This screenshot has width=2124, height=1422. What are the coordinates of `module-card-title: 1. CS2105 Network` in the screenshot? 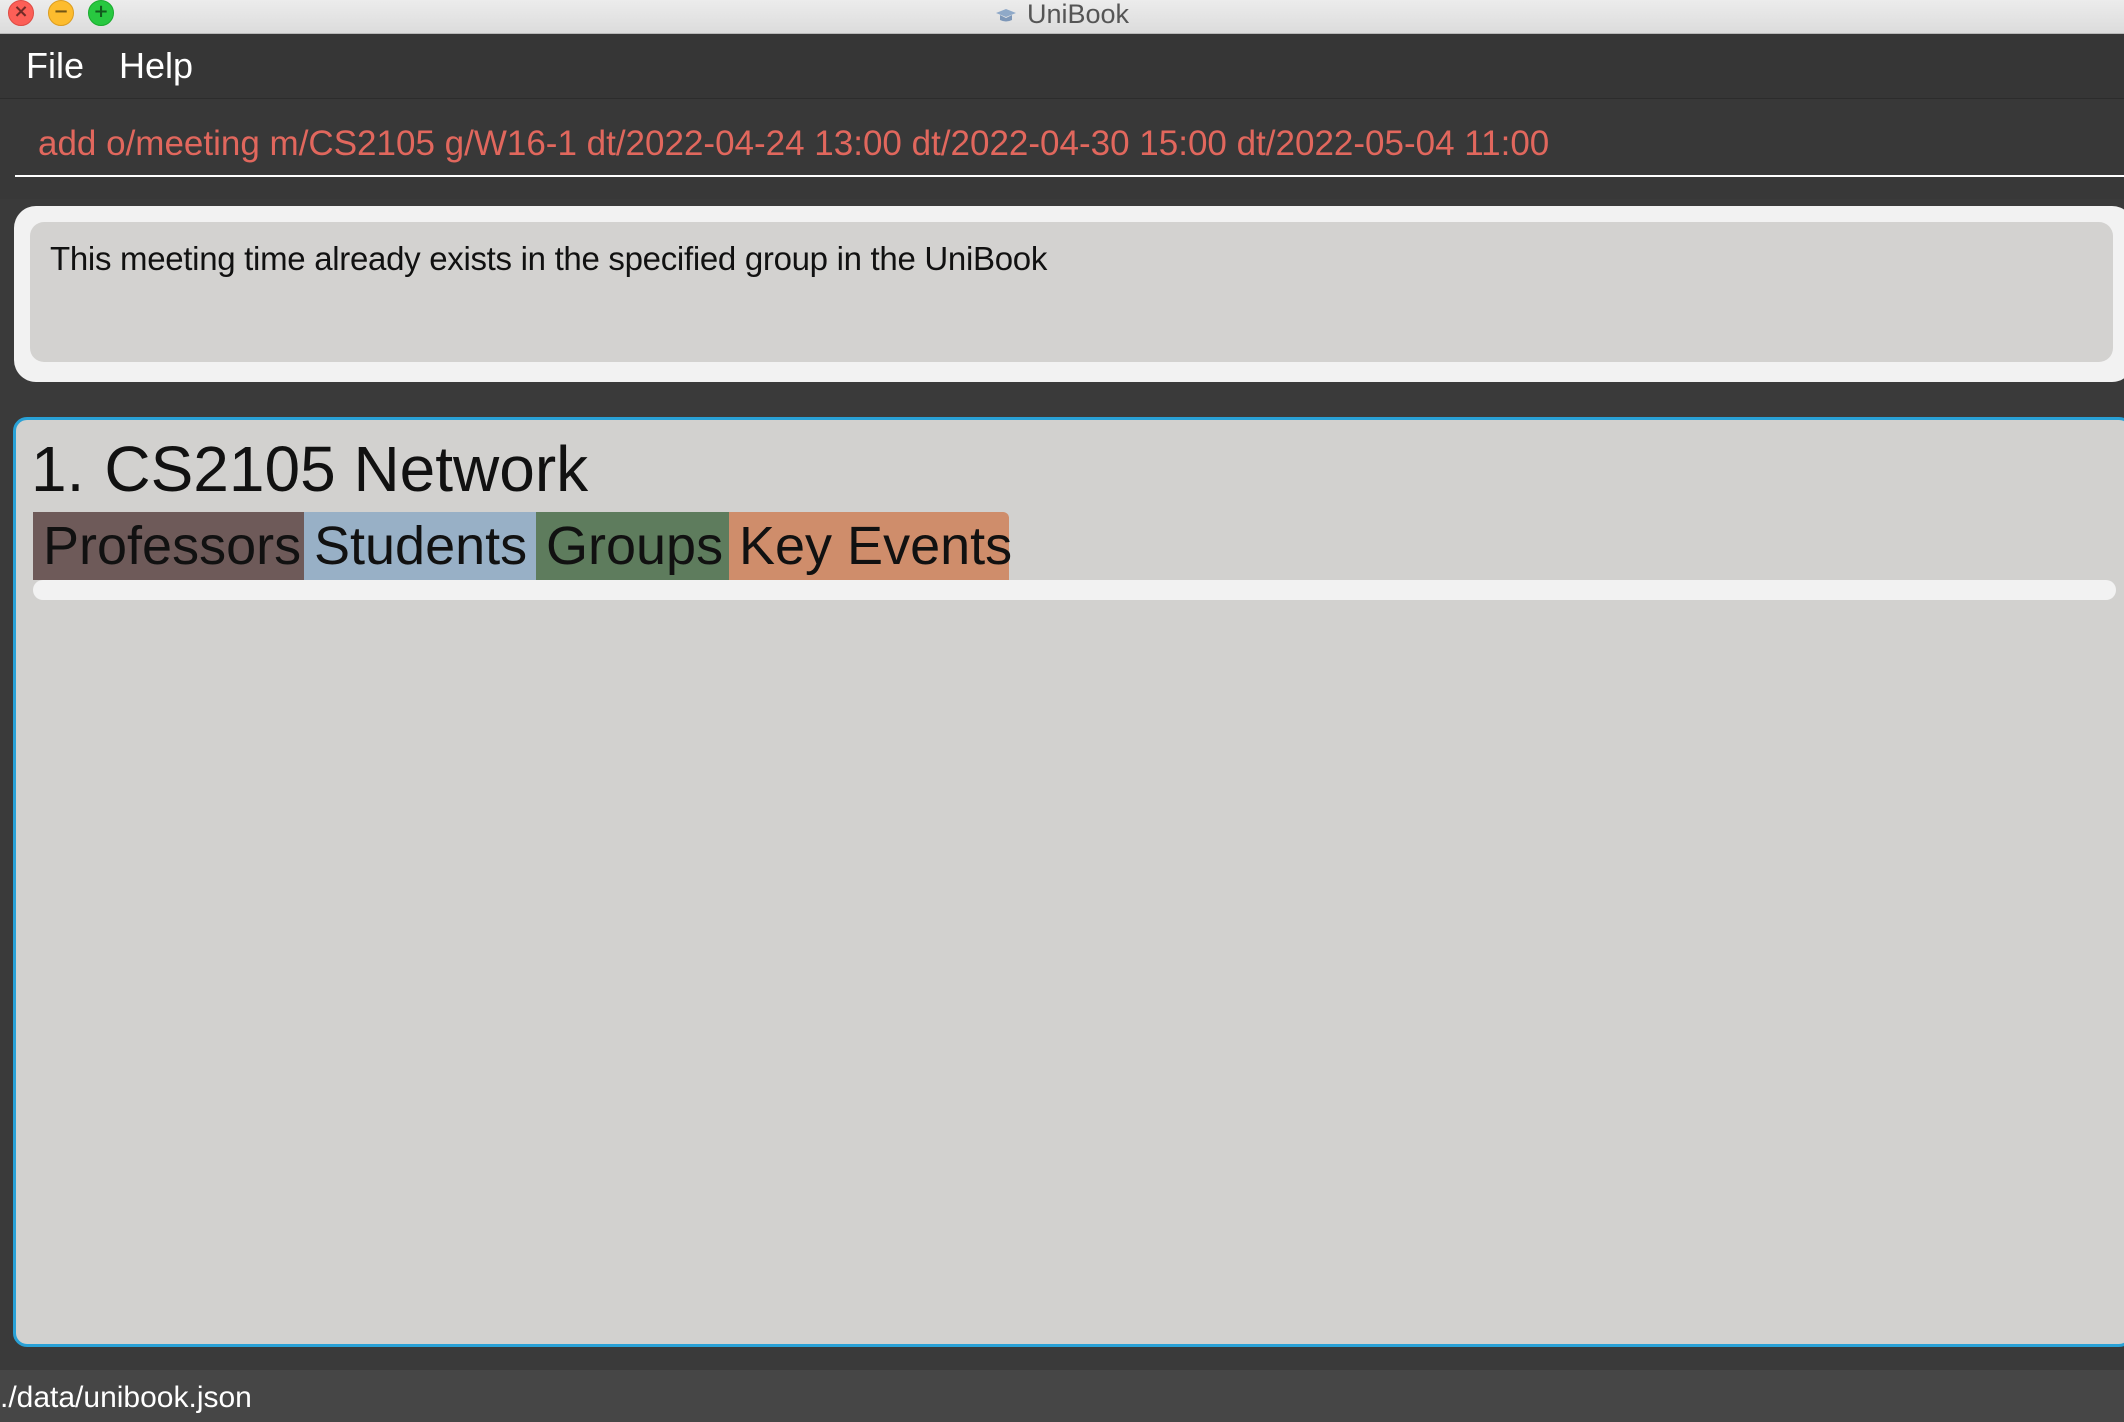 It's located at (309, 469).